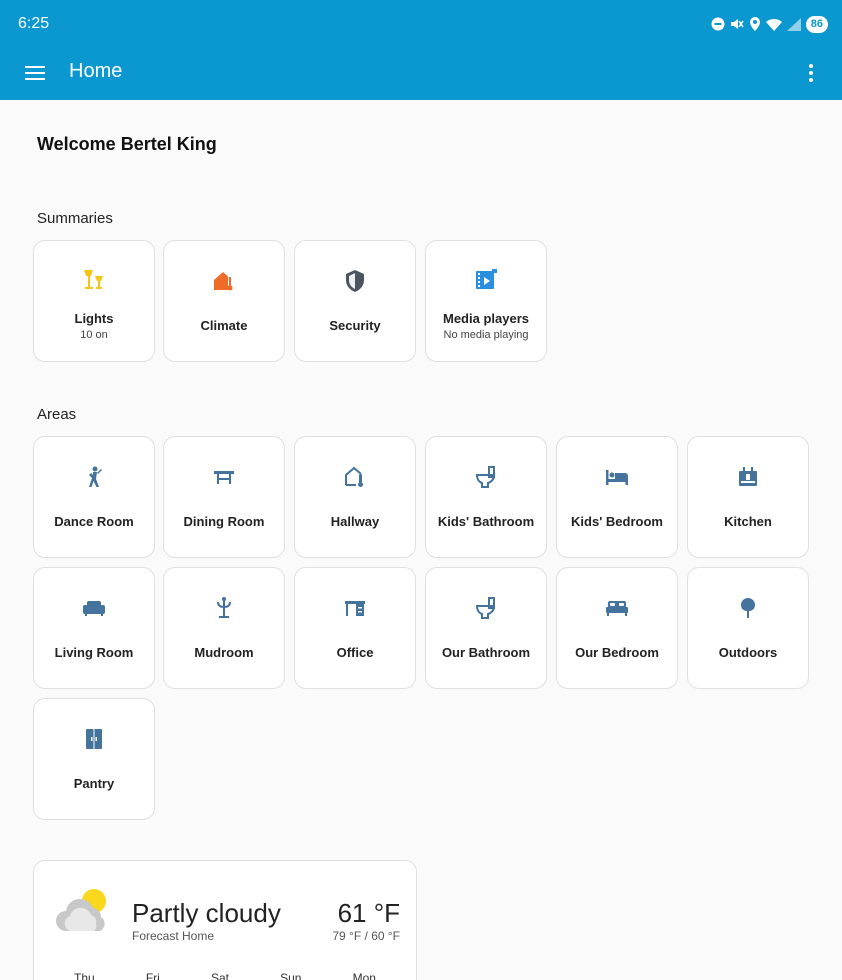  I want to click on area-label: Kitchen, so click(748, 521).